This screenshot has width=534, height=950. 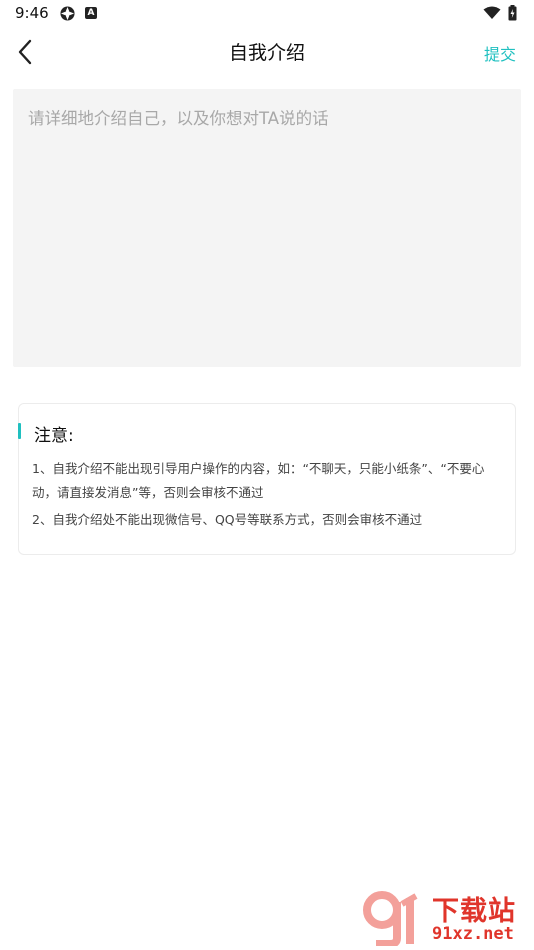 I want to click on page-title: 自我介绍, so click(x=266, y=53).